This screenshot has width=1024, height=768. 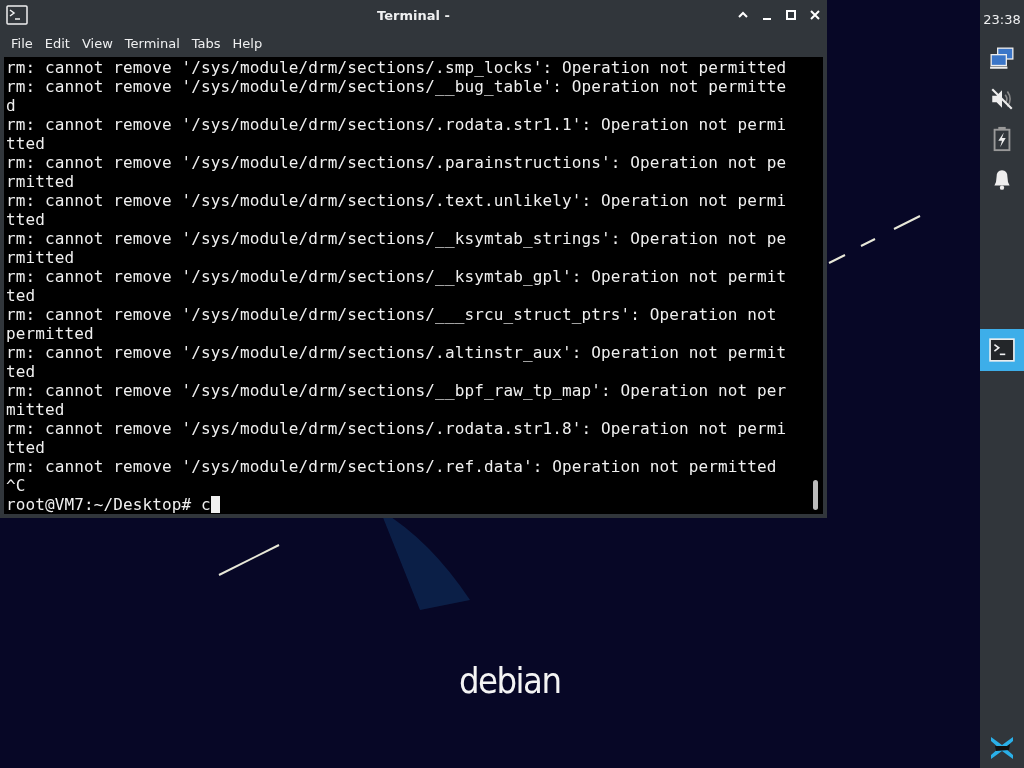 What do you see at coordinates (397, 390) in the screenshot?
I see `terminal-line: rm: cannot remove '/sys/module/drm/sections/__bpf_raw_tp_map': Operation not per` at bounding box center [397, 390].